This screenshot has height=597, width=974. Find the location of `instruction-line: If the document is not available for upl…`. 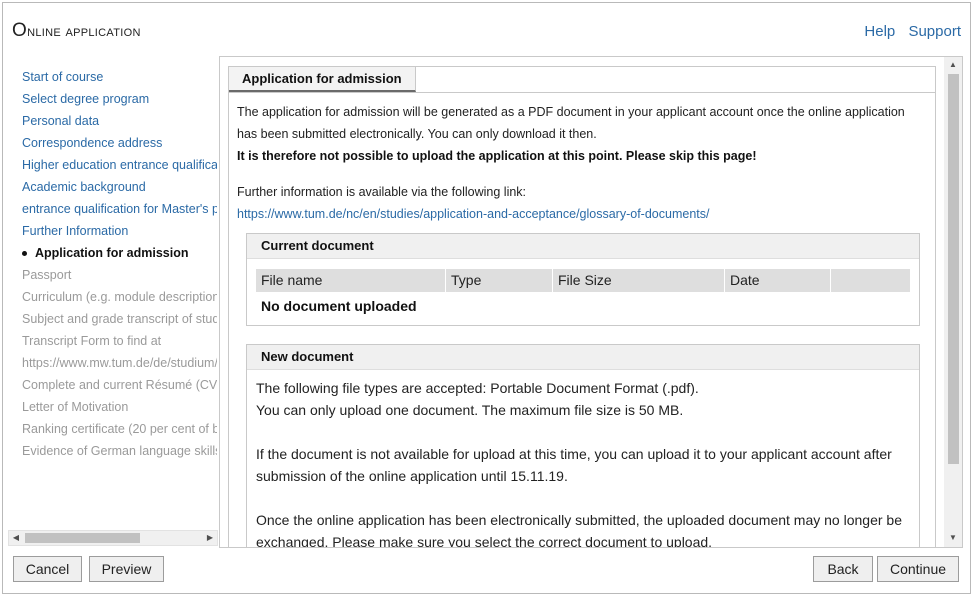

instruction-line: If the document is not available for upl… is located at coordinates (574, 454).